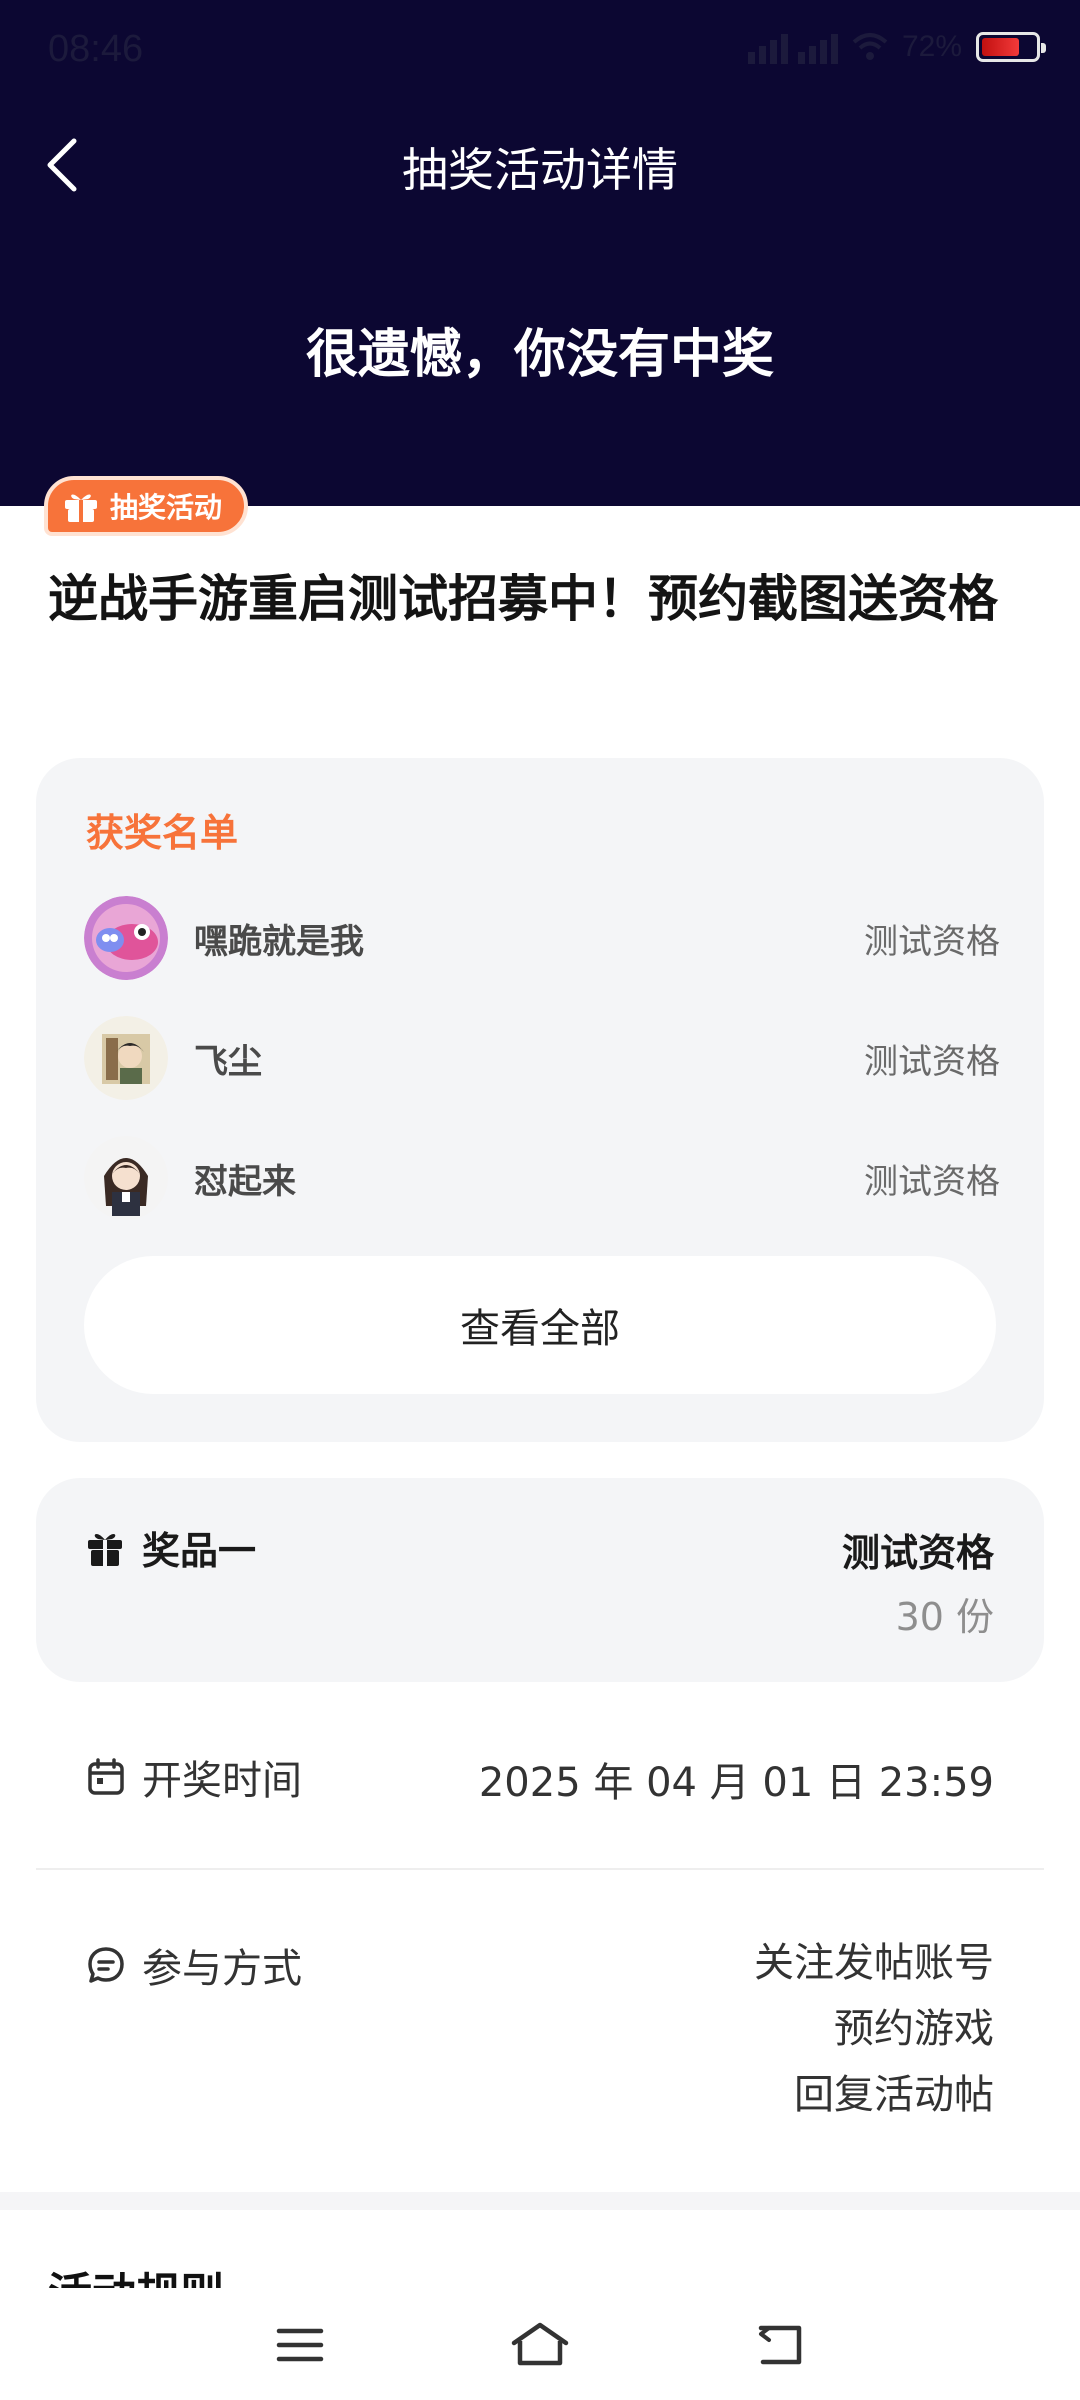 This screenshot has height=2400, width=1080. What do you see at coordinates (106, 1965) in the screenshot?
I see `chat-icon` at bounding box center [106, 1965].